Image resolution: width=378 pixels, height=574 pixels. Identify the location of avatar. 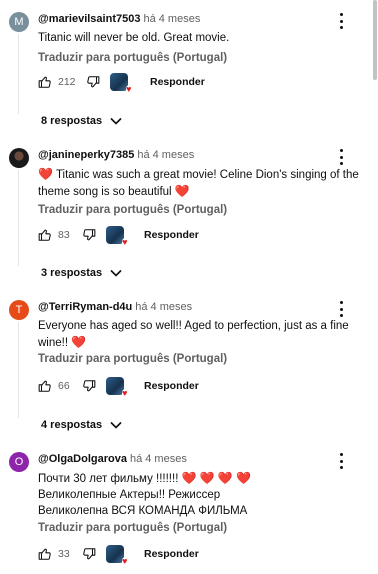
(19, 158).